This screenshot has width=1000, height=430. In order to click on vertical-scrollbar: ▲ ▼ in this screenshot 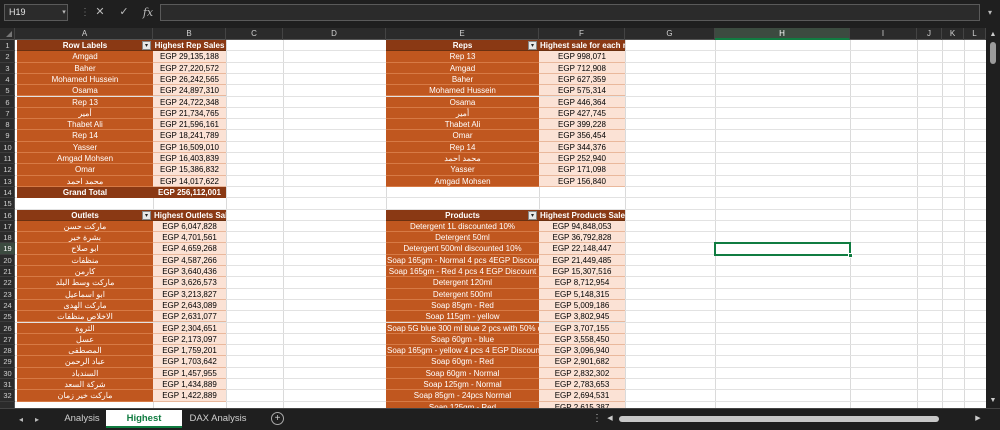, I will do `click(993, 218)`.